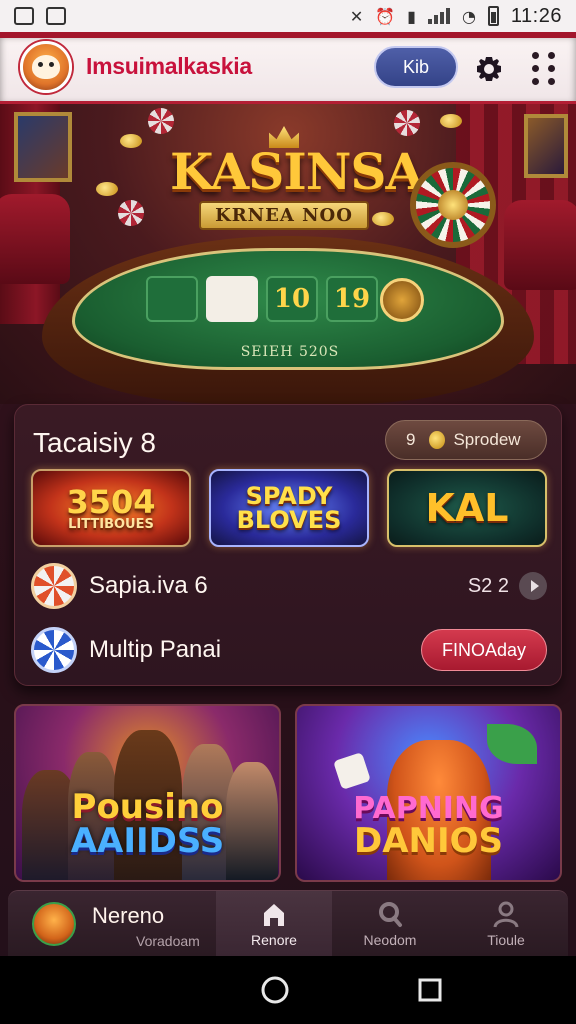  I want to click on nav-tab-label: Tioule, so click(506, 940).